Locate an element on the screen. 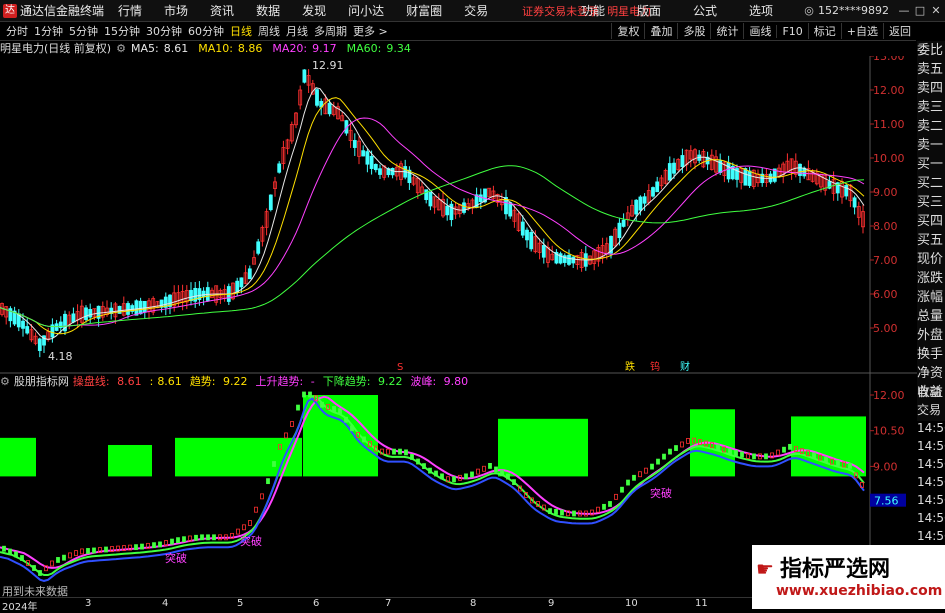  period-fenshi: 分时 is located at coordinates (17, 31).